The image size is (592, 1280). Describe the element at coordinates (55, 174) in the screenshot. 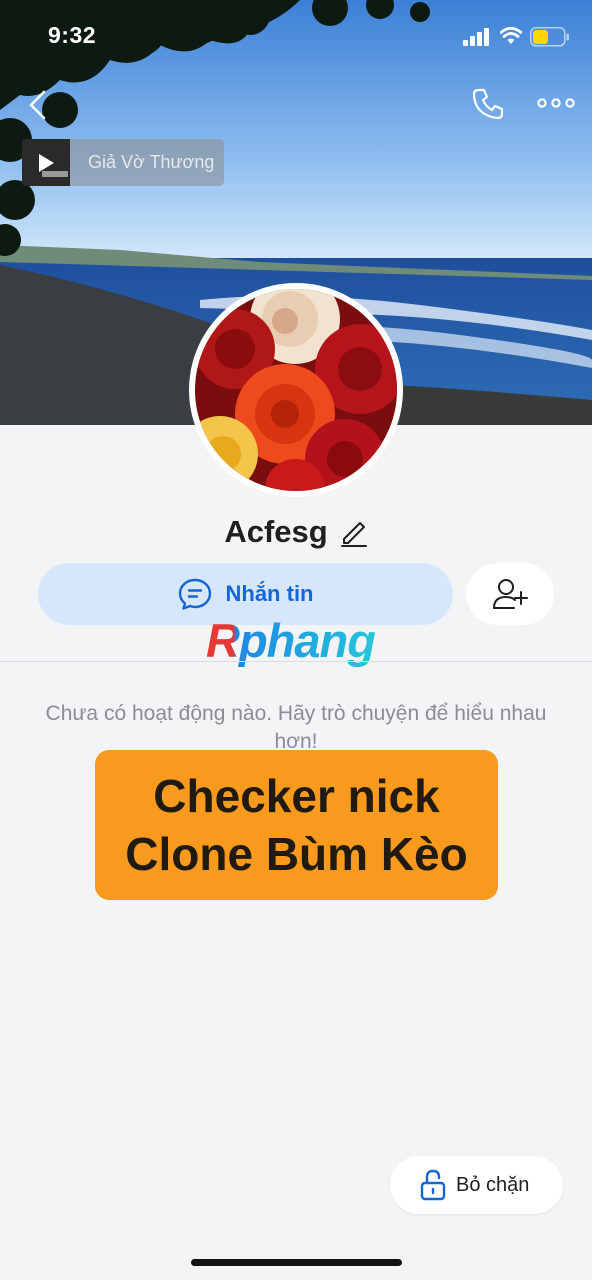

I see `thumbnail-caption` at that location.